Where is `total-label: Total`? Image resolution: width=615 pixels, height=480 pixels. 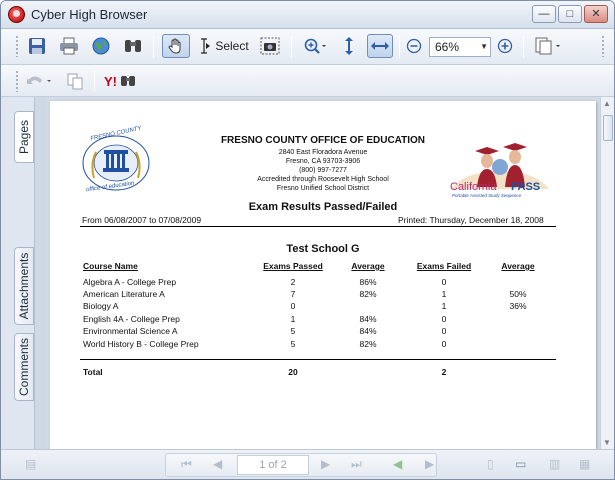 total-label: Total is located at coordinates (93, 372).